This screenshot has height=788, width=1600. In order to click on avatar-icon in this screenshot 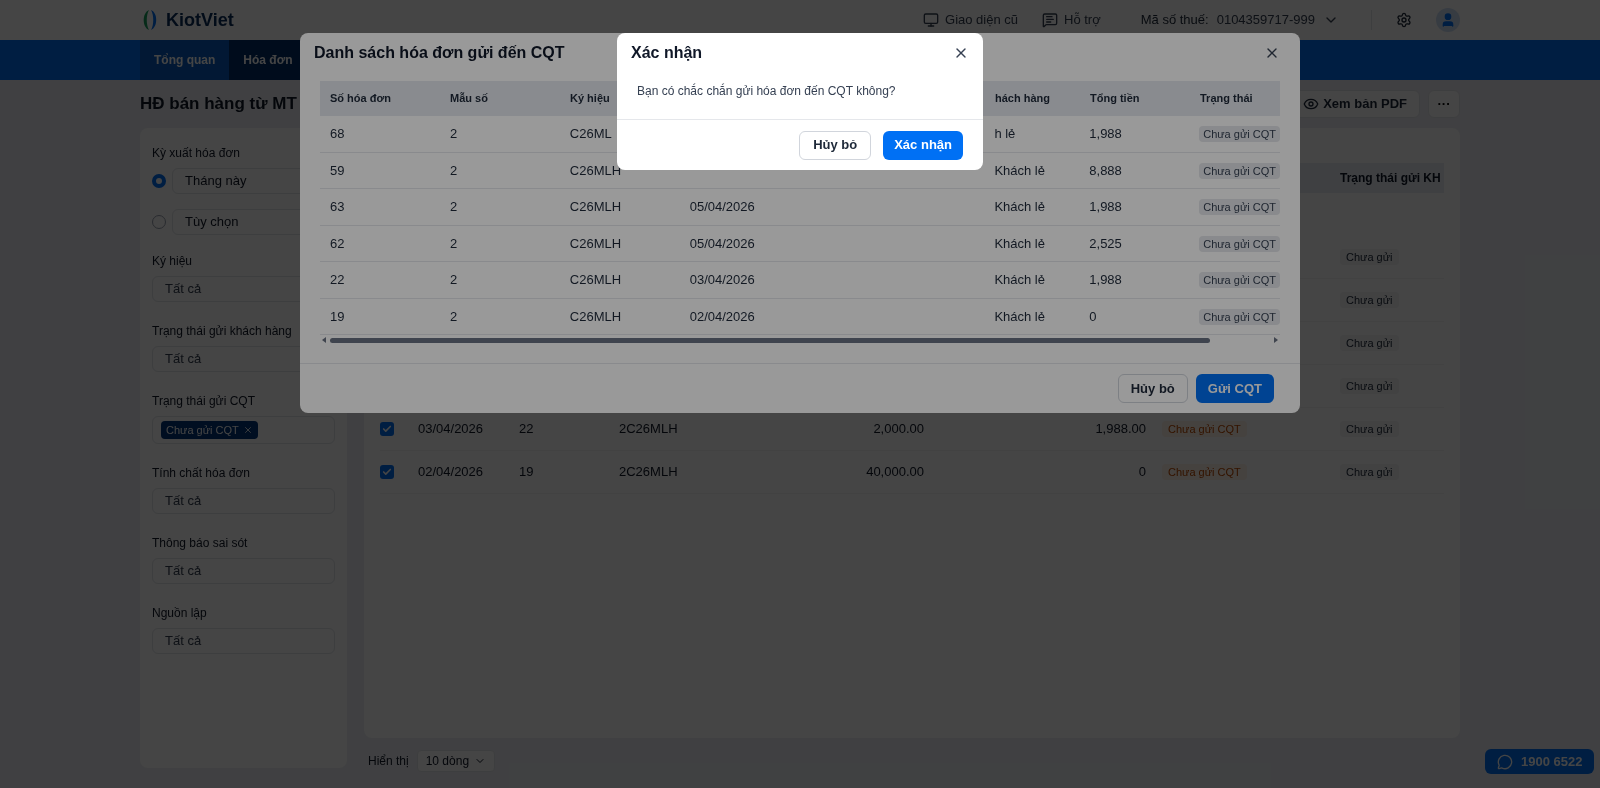, I will do `click(1448, 20)`.